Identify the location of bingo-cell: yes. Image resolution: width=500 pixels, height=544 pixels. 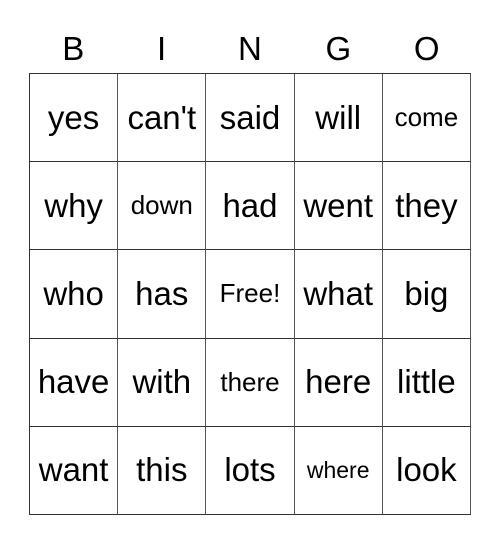
(74, 118).